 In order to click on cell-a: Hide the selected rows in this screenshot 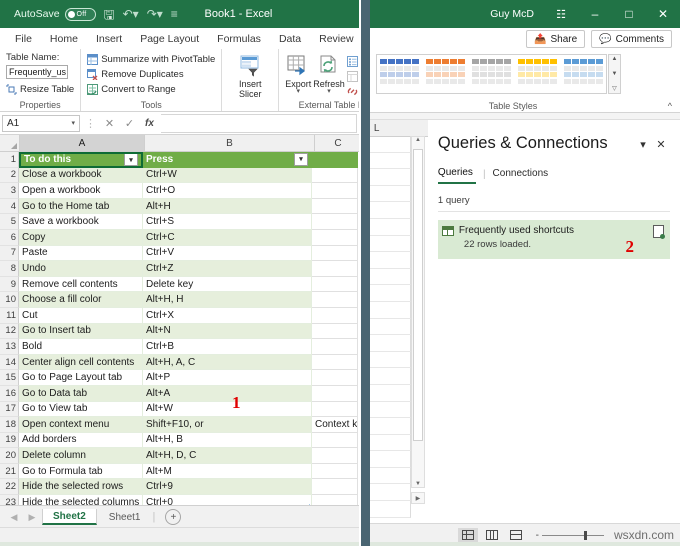, I will do `click(81, 487)`.